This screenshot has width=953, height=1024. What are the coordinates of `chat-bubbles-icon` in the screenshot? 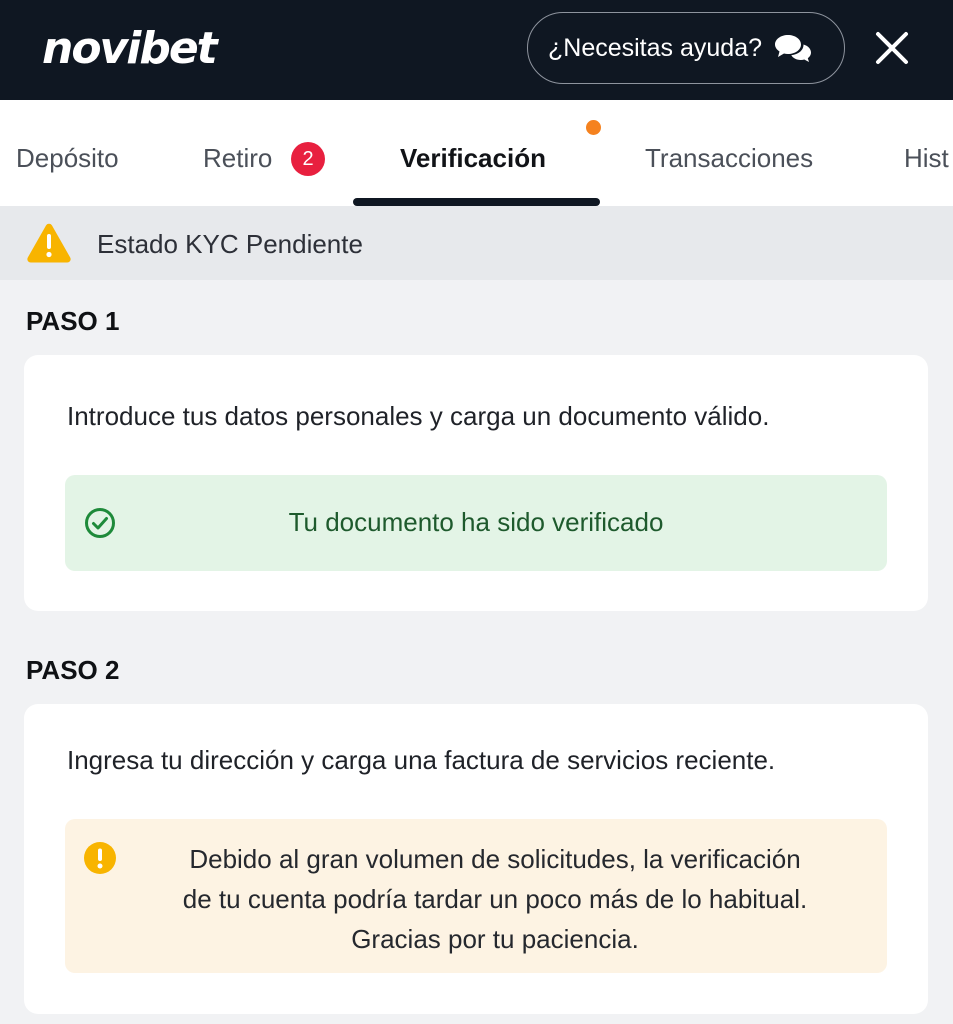 It's located at (793, 48).